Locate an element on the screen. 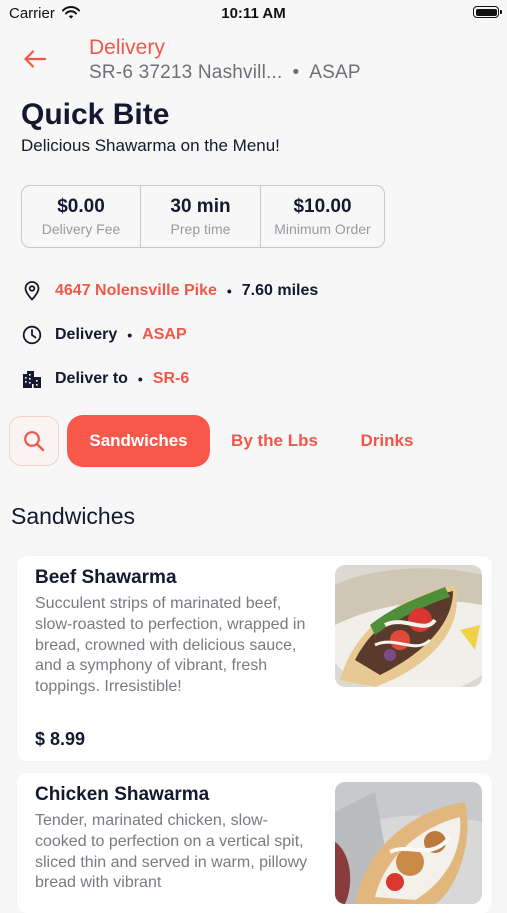 The image size is (507, 913). menu-item-name: Chicken Shawarma is located at coordinates (122, 794).